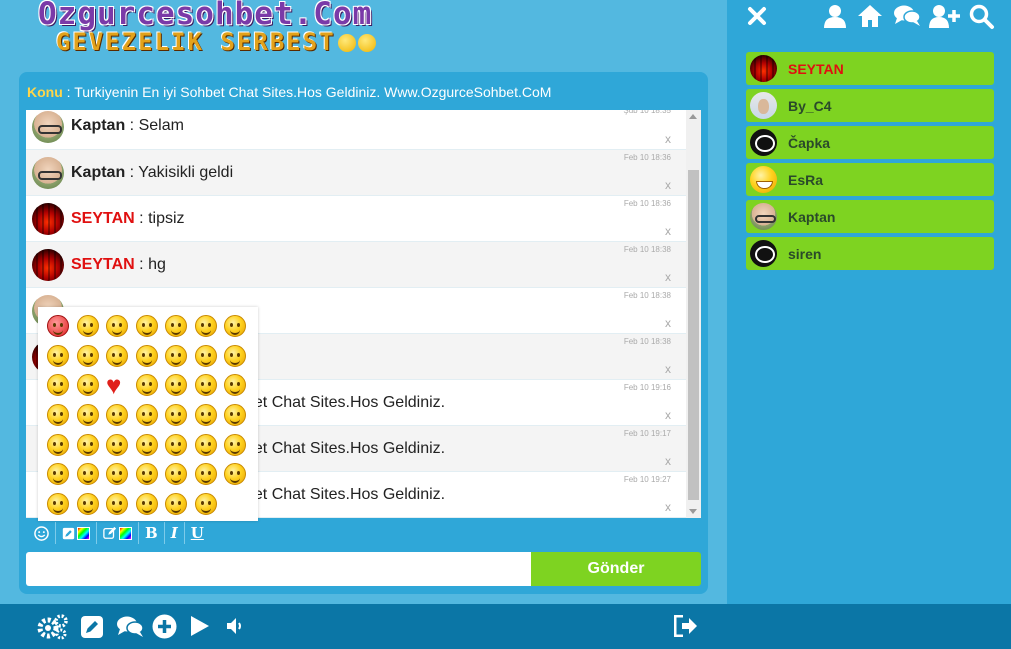 The image size is (1011, 649). Describe the element at coordinates (812, 217) in the screenshot. I see `user-name: Kaptan` at that location.